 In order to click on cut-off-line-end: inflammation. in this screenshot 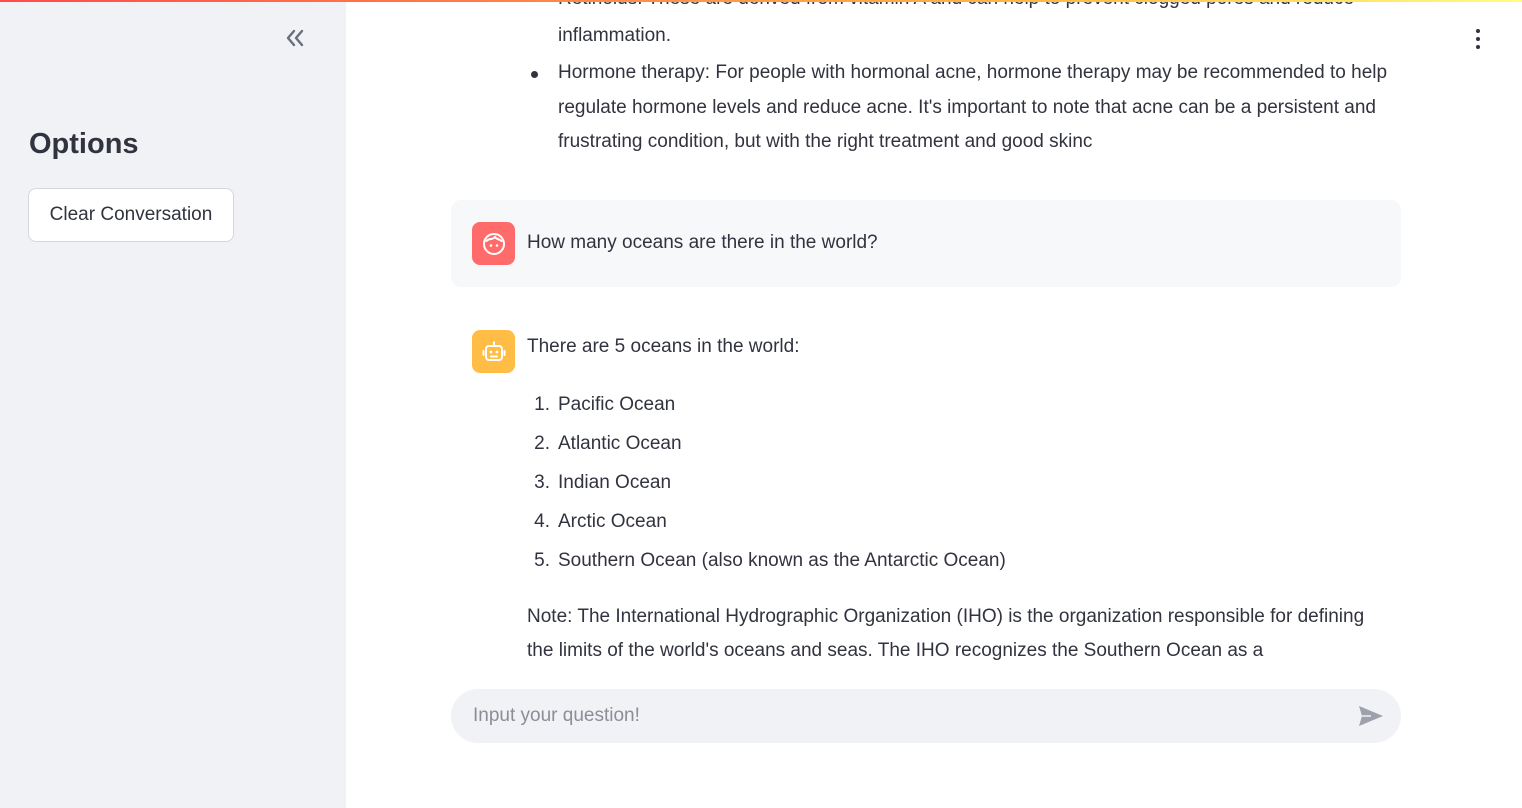, I will do `click(614, 35)`.